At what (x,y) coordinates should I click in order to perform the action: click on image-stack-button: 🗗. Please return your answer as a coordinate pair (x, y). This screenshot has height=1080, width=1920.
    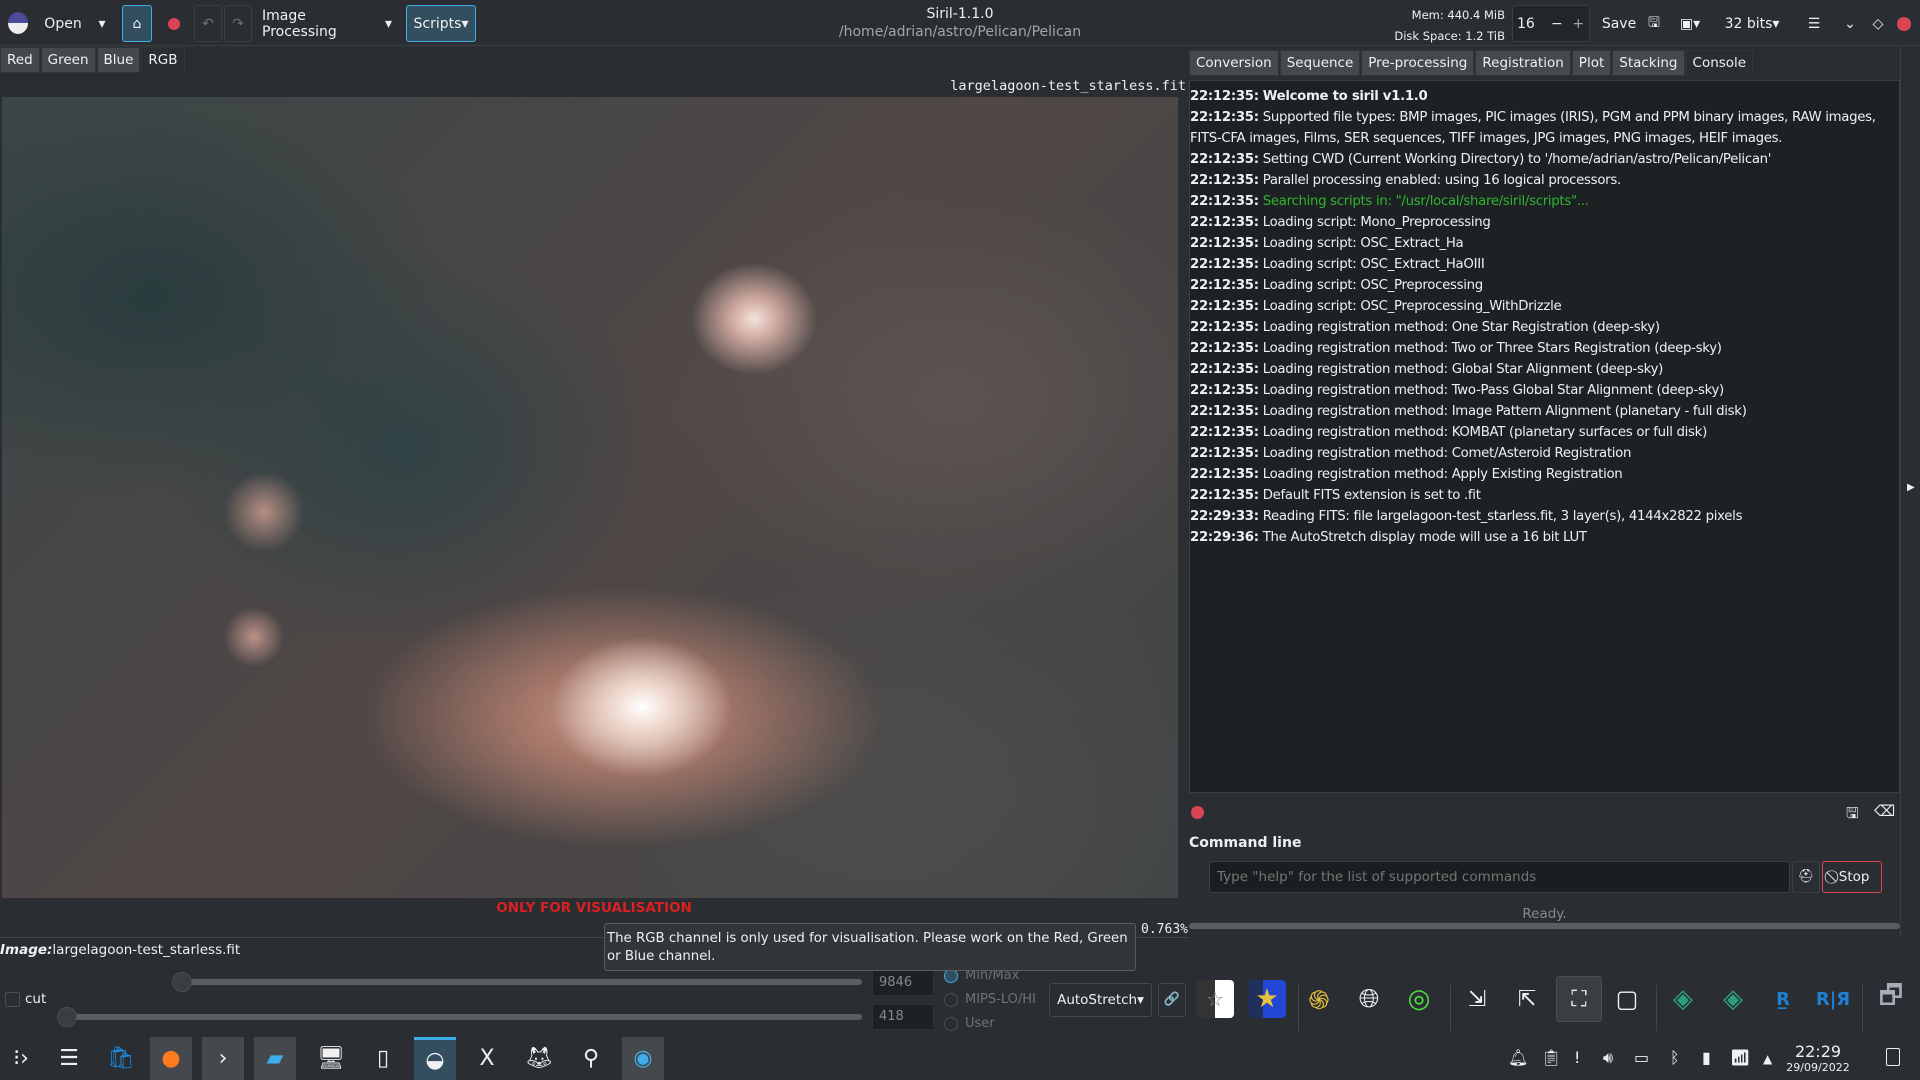
    Looking at the image, I should click on (1891, 999).